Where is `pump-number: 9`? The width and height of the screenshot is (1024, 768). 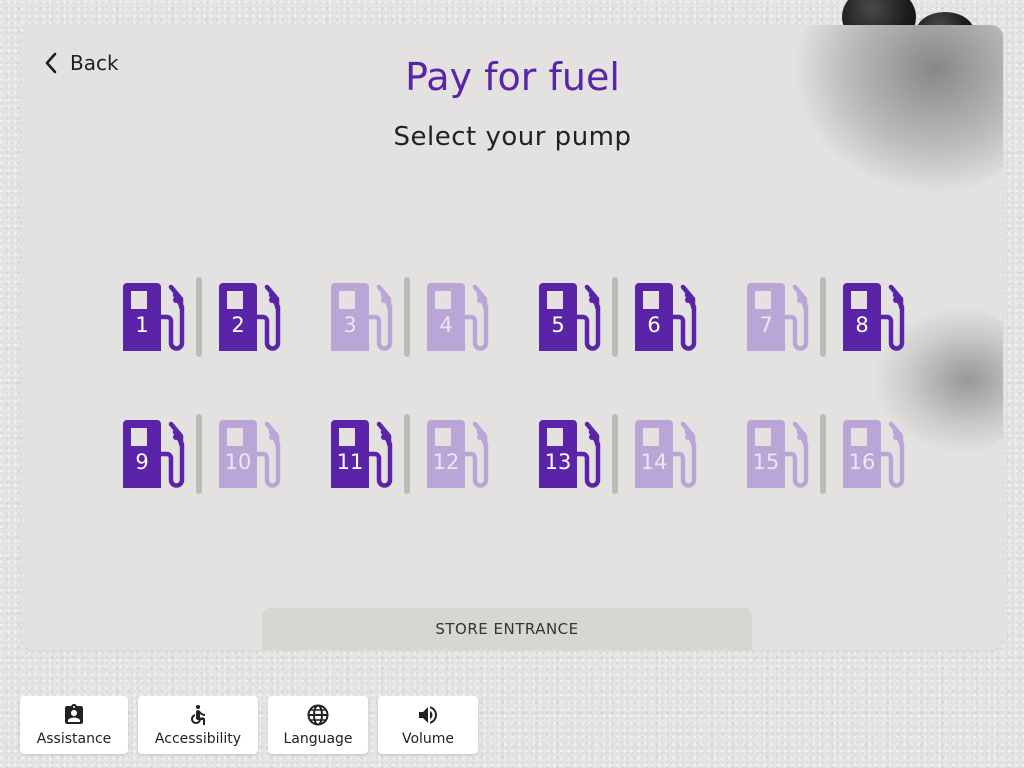 pump-number: 9 is located at coordinates (142, 462).